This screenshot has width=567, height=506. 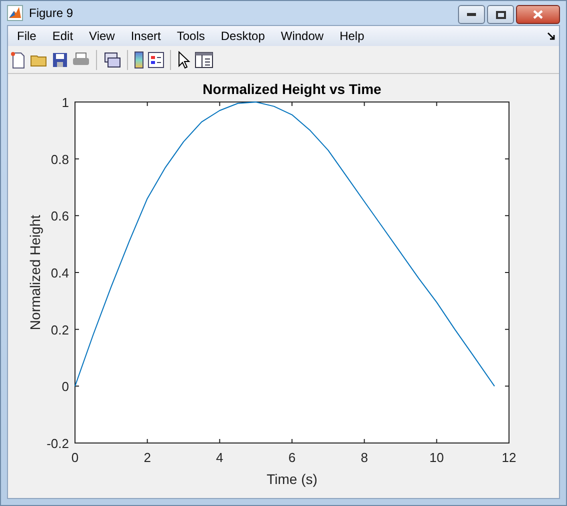 What do you see at coordinates (65, 102) in the screenshot?
I see `y-tick-label: 1` at bounding box center [65, 102].